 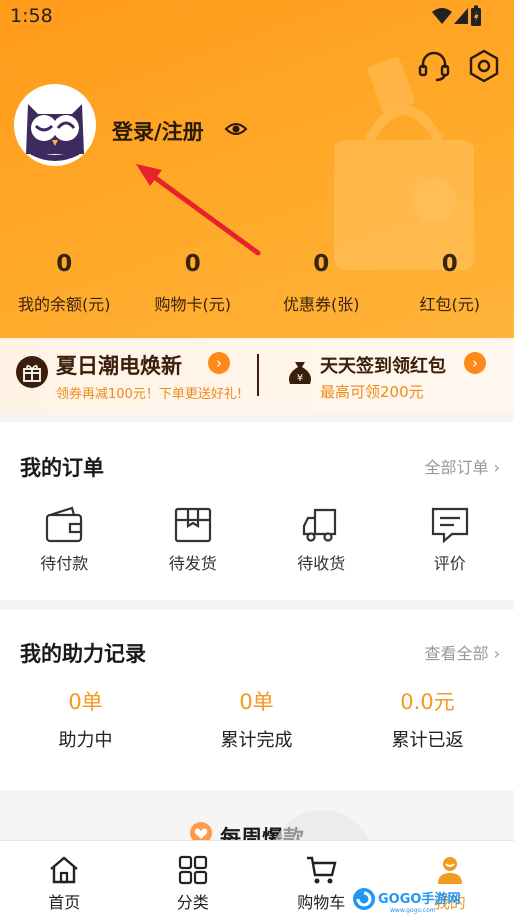 I want to click on avatar, so click(x=55, y=125).